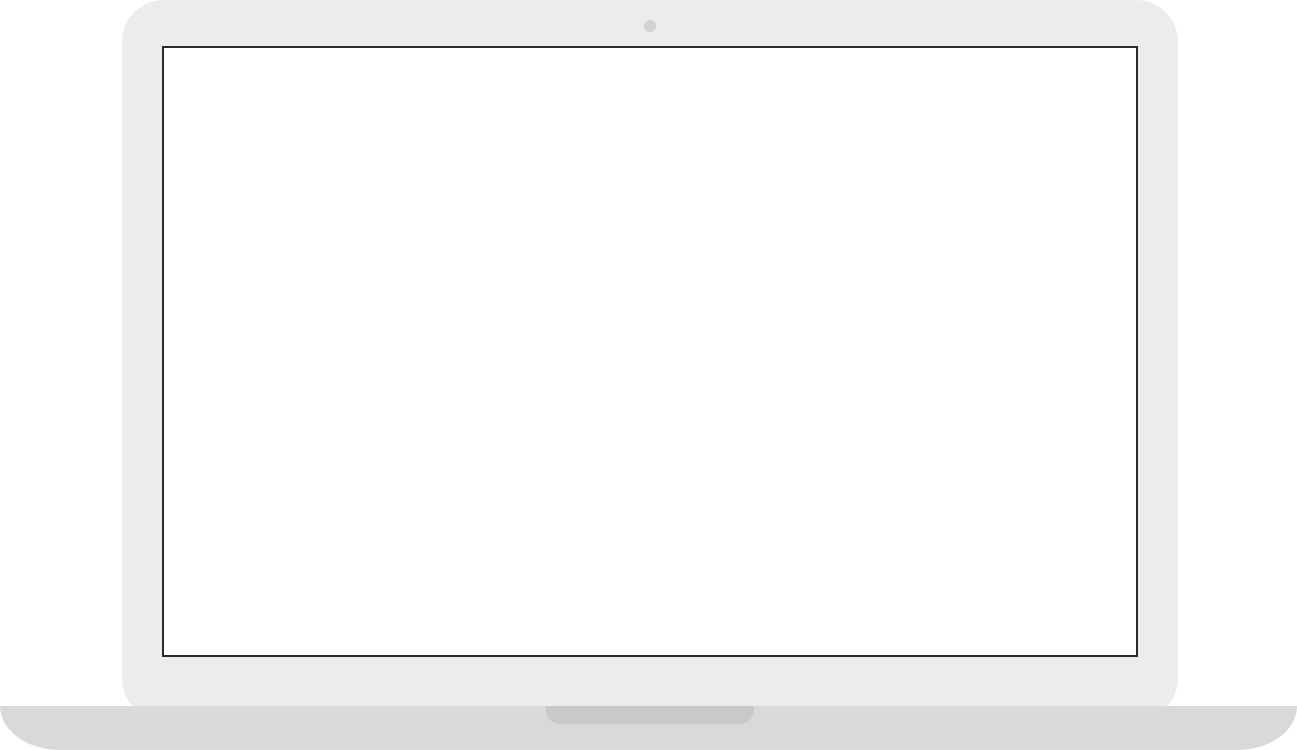  What do you see at coordinates (650, 26) in the screenshot?
I see `webcam-icon` at bounding box center [650, 26].